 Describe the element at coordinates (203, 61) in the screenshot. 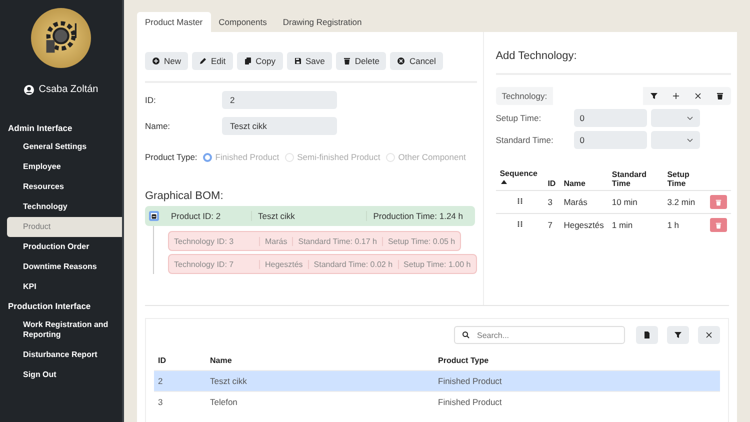

I see `pencil-icon` at that location.